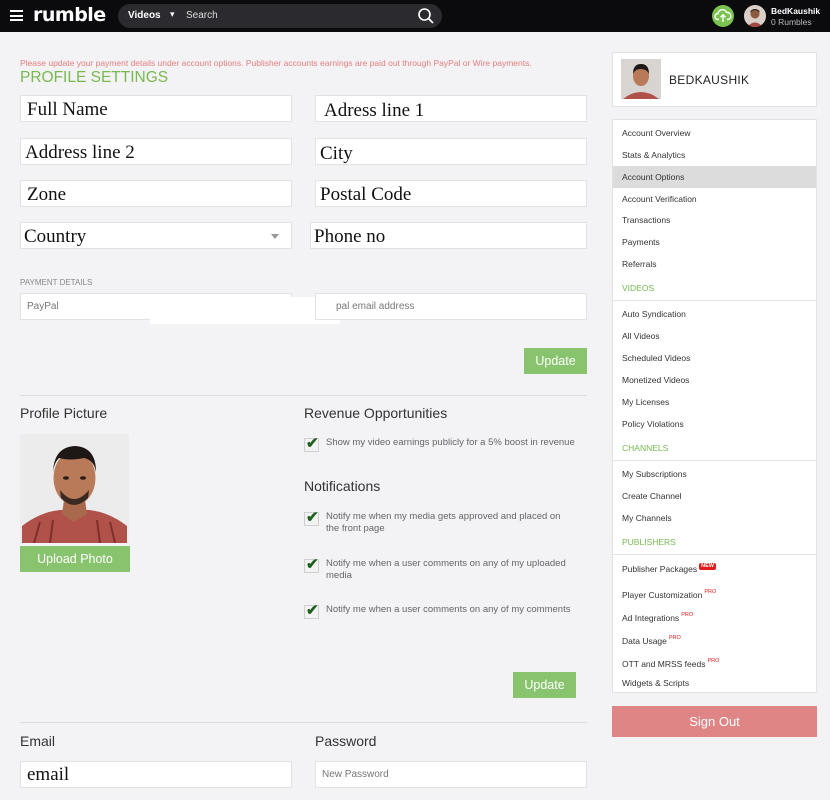 This screenshot has width=830, height=800. Describe the element at coordinates (280, 16) in the screenshot. I see `search-bar: Videos ▾ Search` at that location.